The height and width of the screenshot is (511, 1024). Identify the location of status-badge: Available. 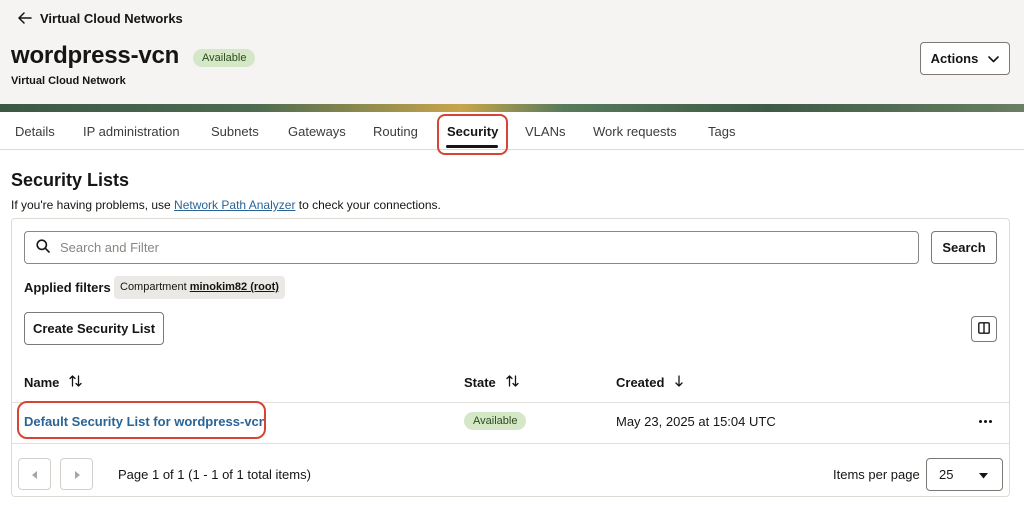
(224, 58).